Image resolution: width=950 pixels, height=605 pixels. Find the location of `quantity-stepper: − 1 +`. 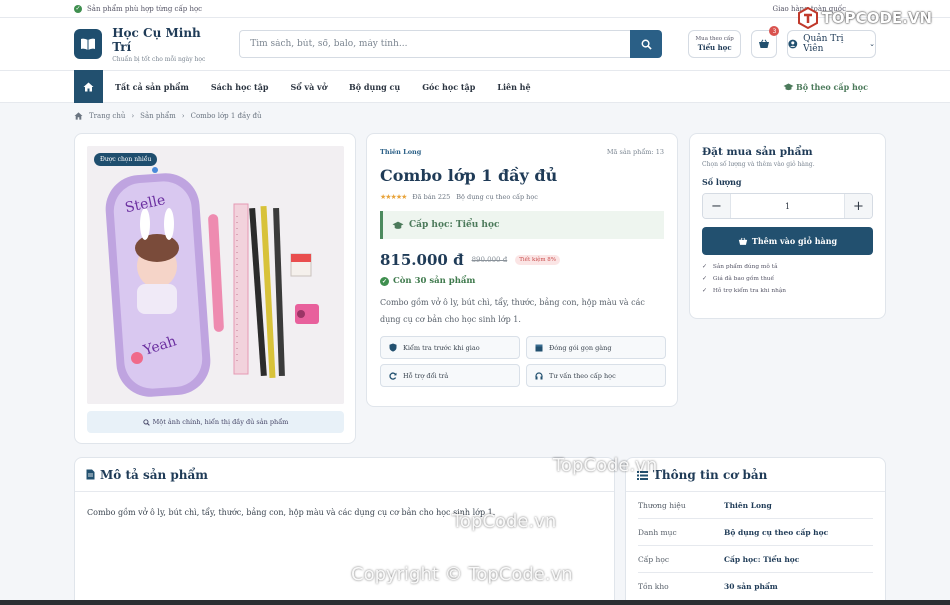

quantity-stepper: − 1 + is located at coordinates (787, 206).